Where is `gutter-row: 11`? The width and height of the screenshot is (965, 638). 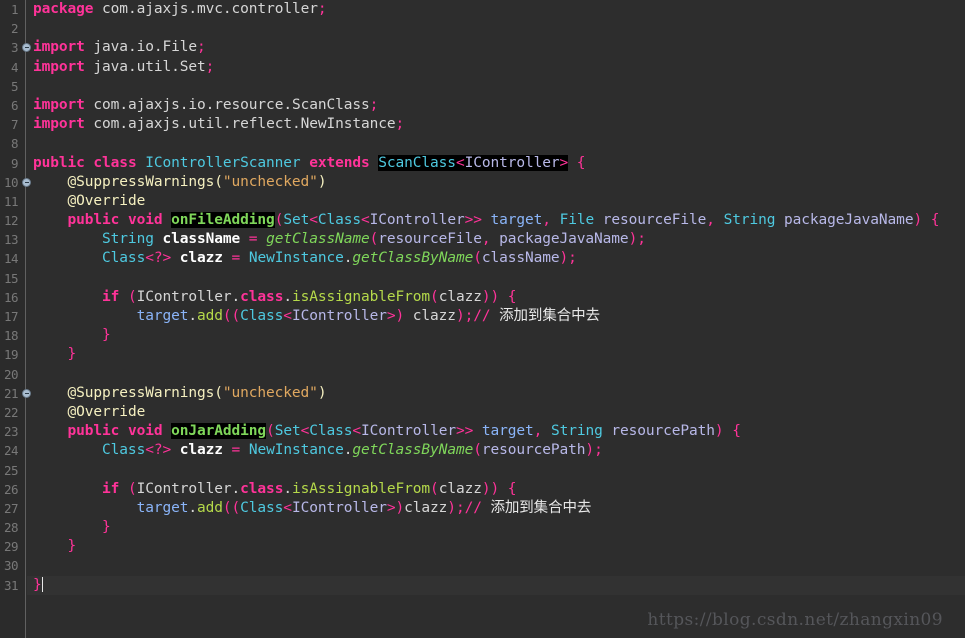
gutter-row: 11 is located at coordinates (12, 201).